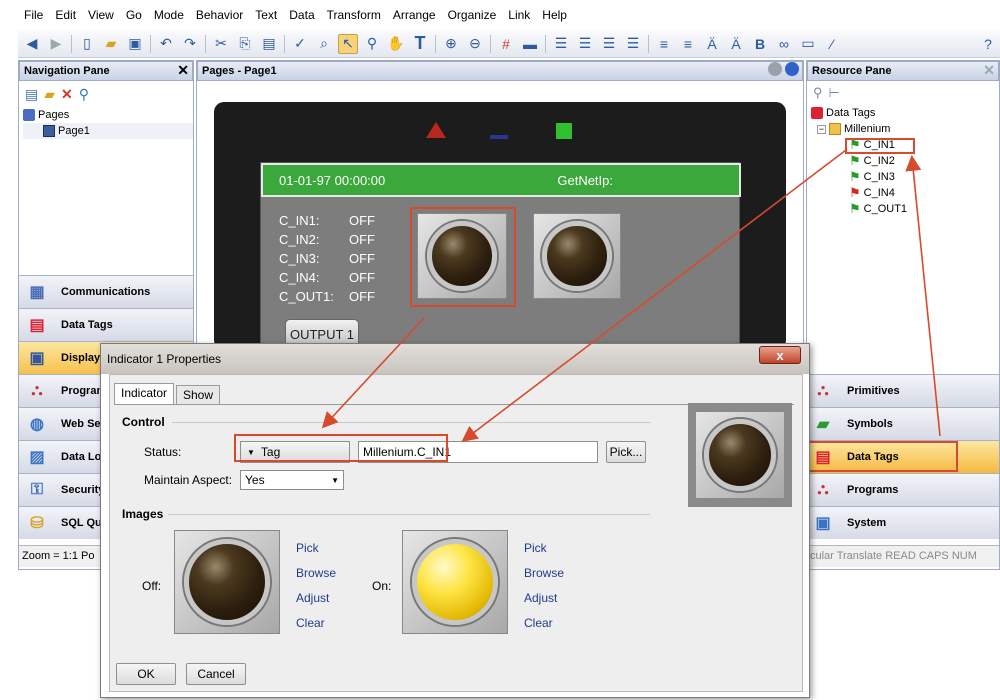 This screenshot has height=700, width=1000. I want to click on back-icon: ◀, so click(32, 44).